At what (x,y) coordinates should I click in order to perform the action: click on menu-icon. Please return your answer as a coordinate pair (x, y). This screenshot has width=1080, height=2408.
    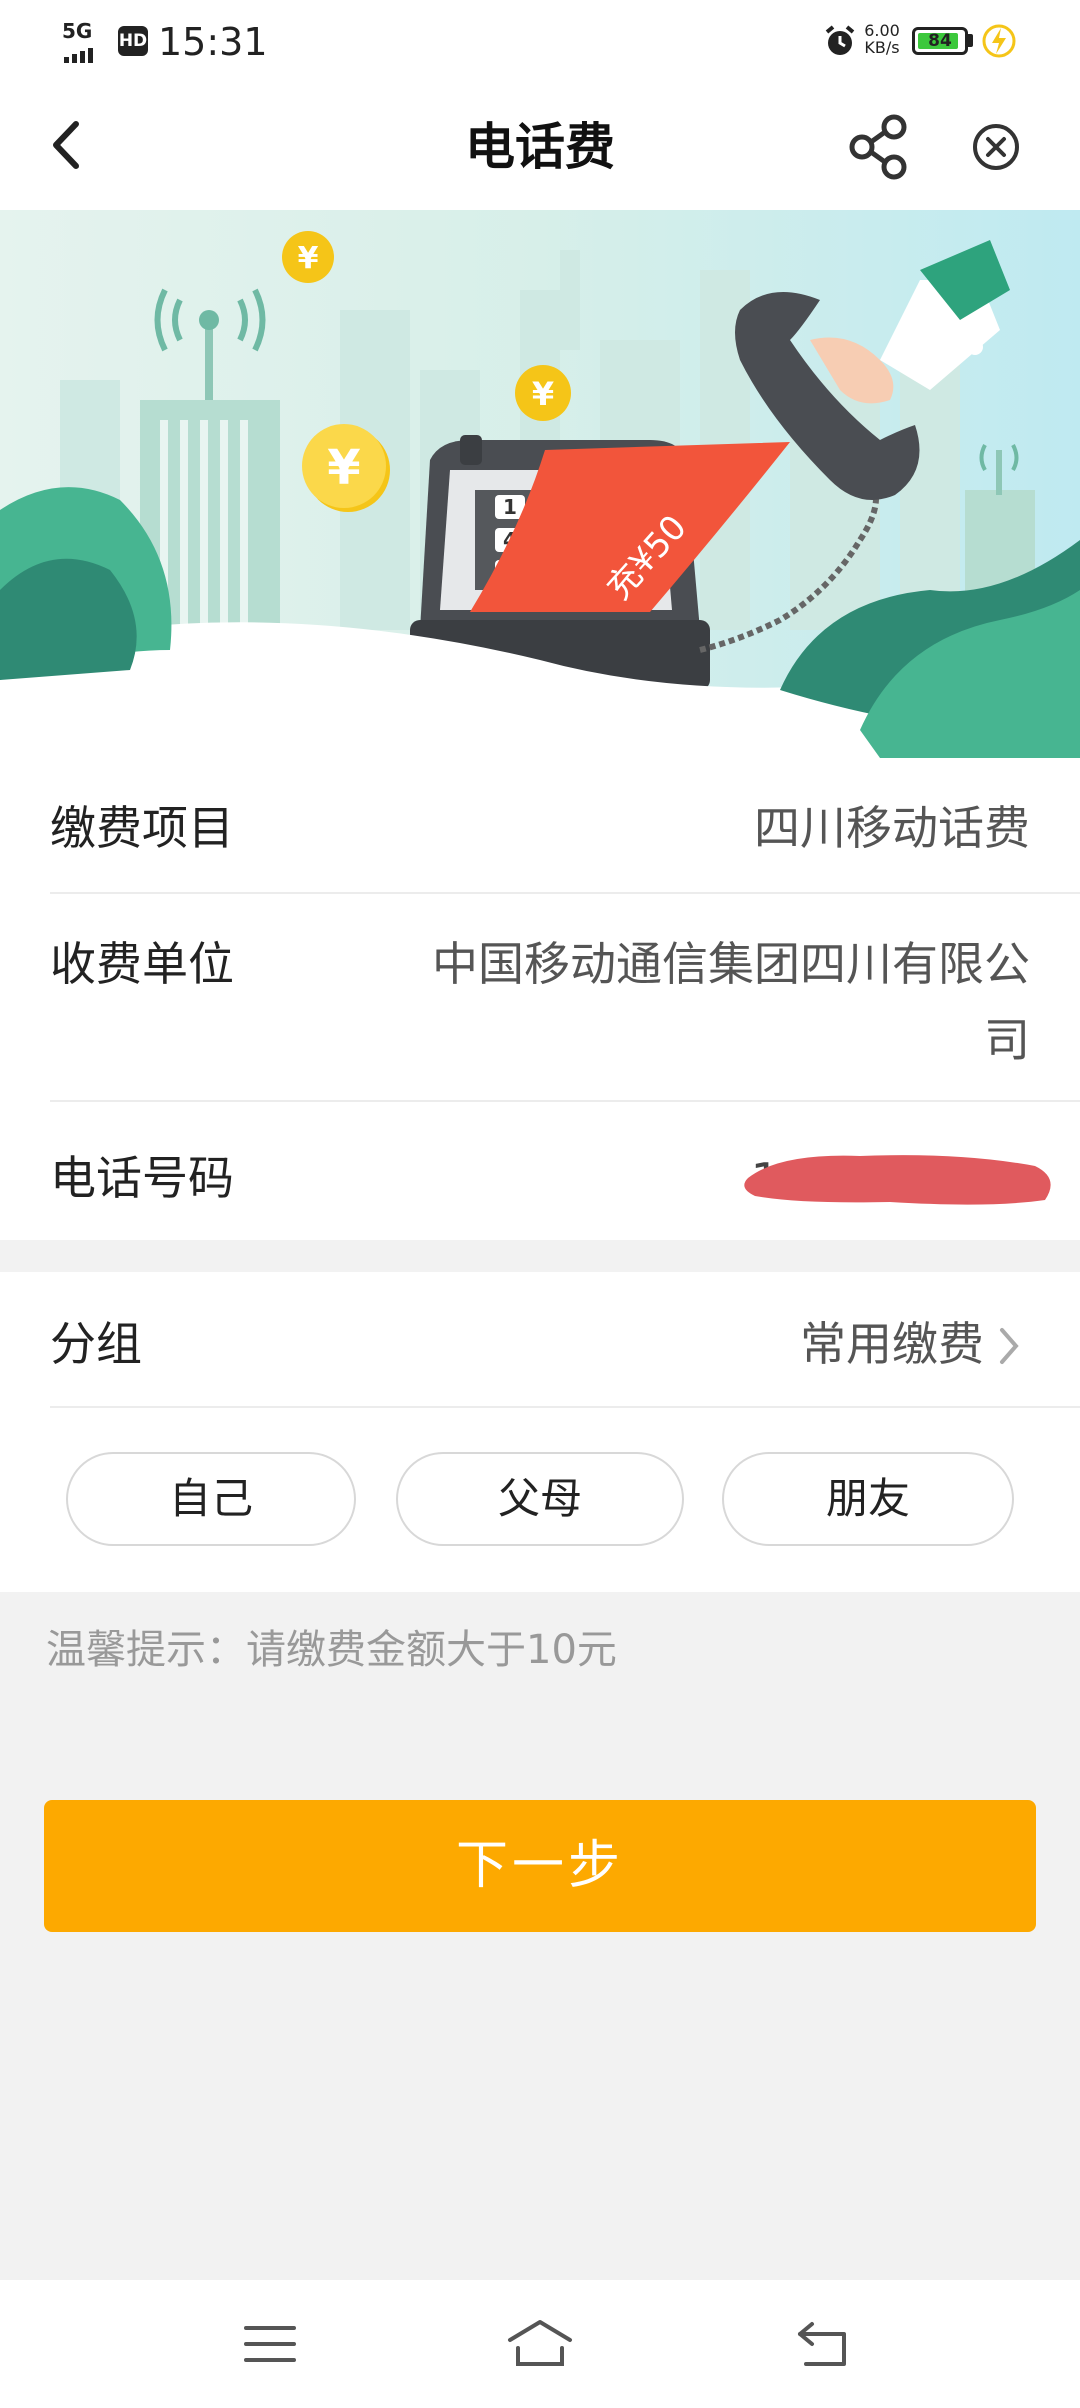
    Looking at the image, I should click on (270, 2344).